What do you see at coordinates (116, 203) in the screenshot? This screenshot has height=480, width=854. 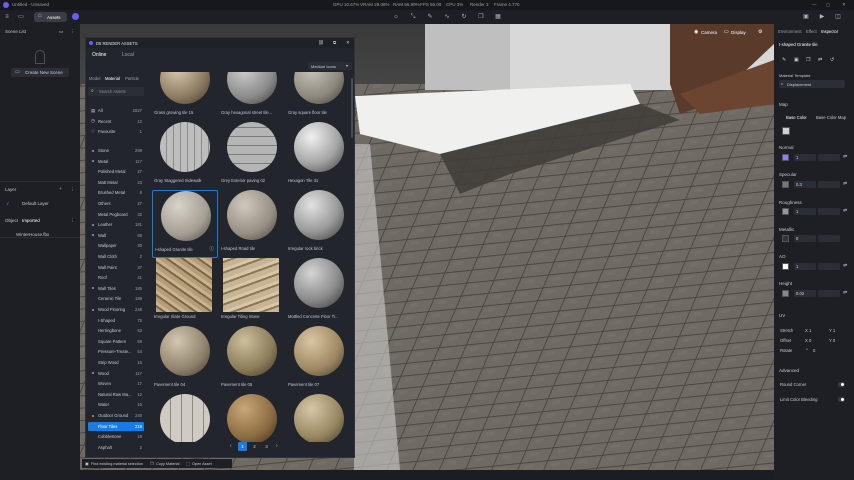 I see `category-item: Others 27` at bounding box center [116, 203].